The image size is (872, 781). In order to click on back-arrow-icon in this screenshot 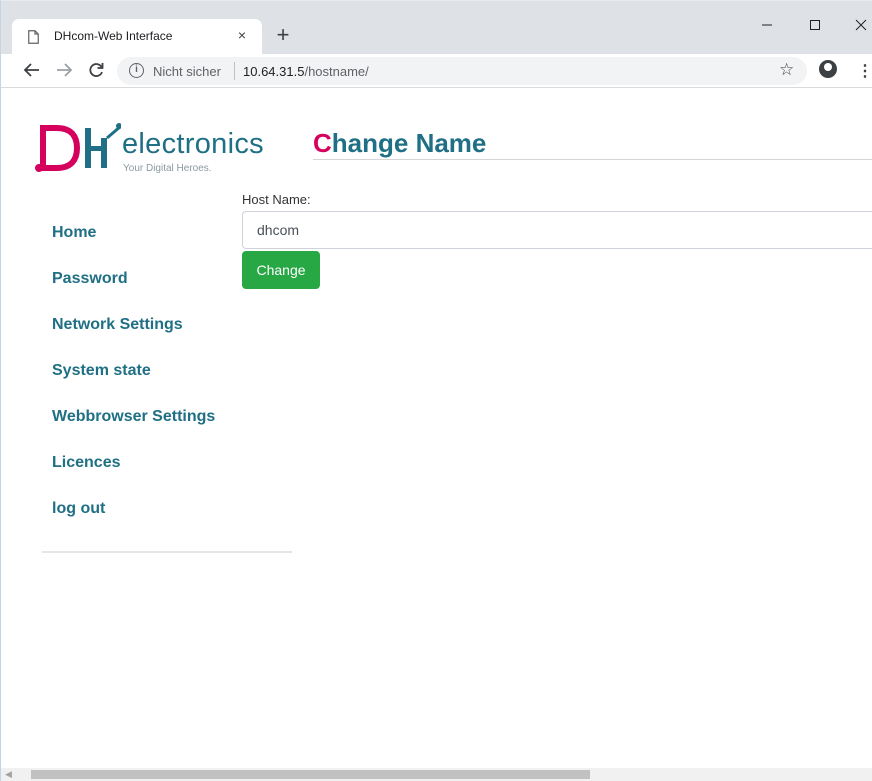, I will do `click(32, 70)`.